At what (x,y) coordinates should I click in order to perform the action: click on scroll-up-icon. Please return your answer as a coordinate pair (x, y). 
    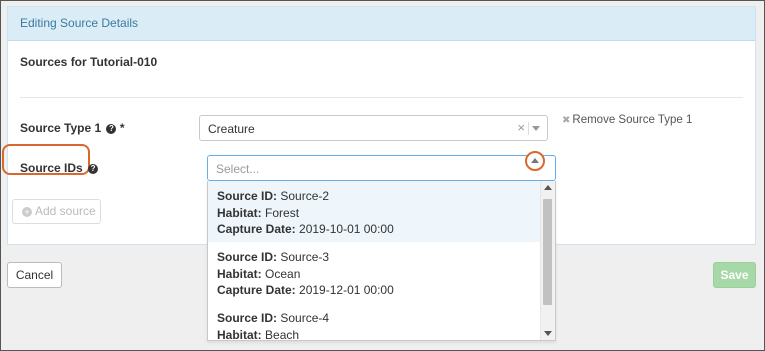
    Looking at the image, I should click on (548, 187).